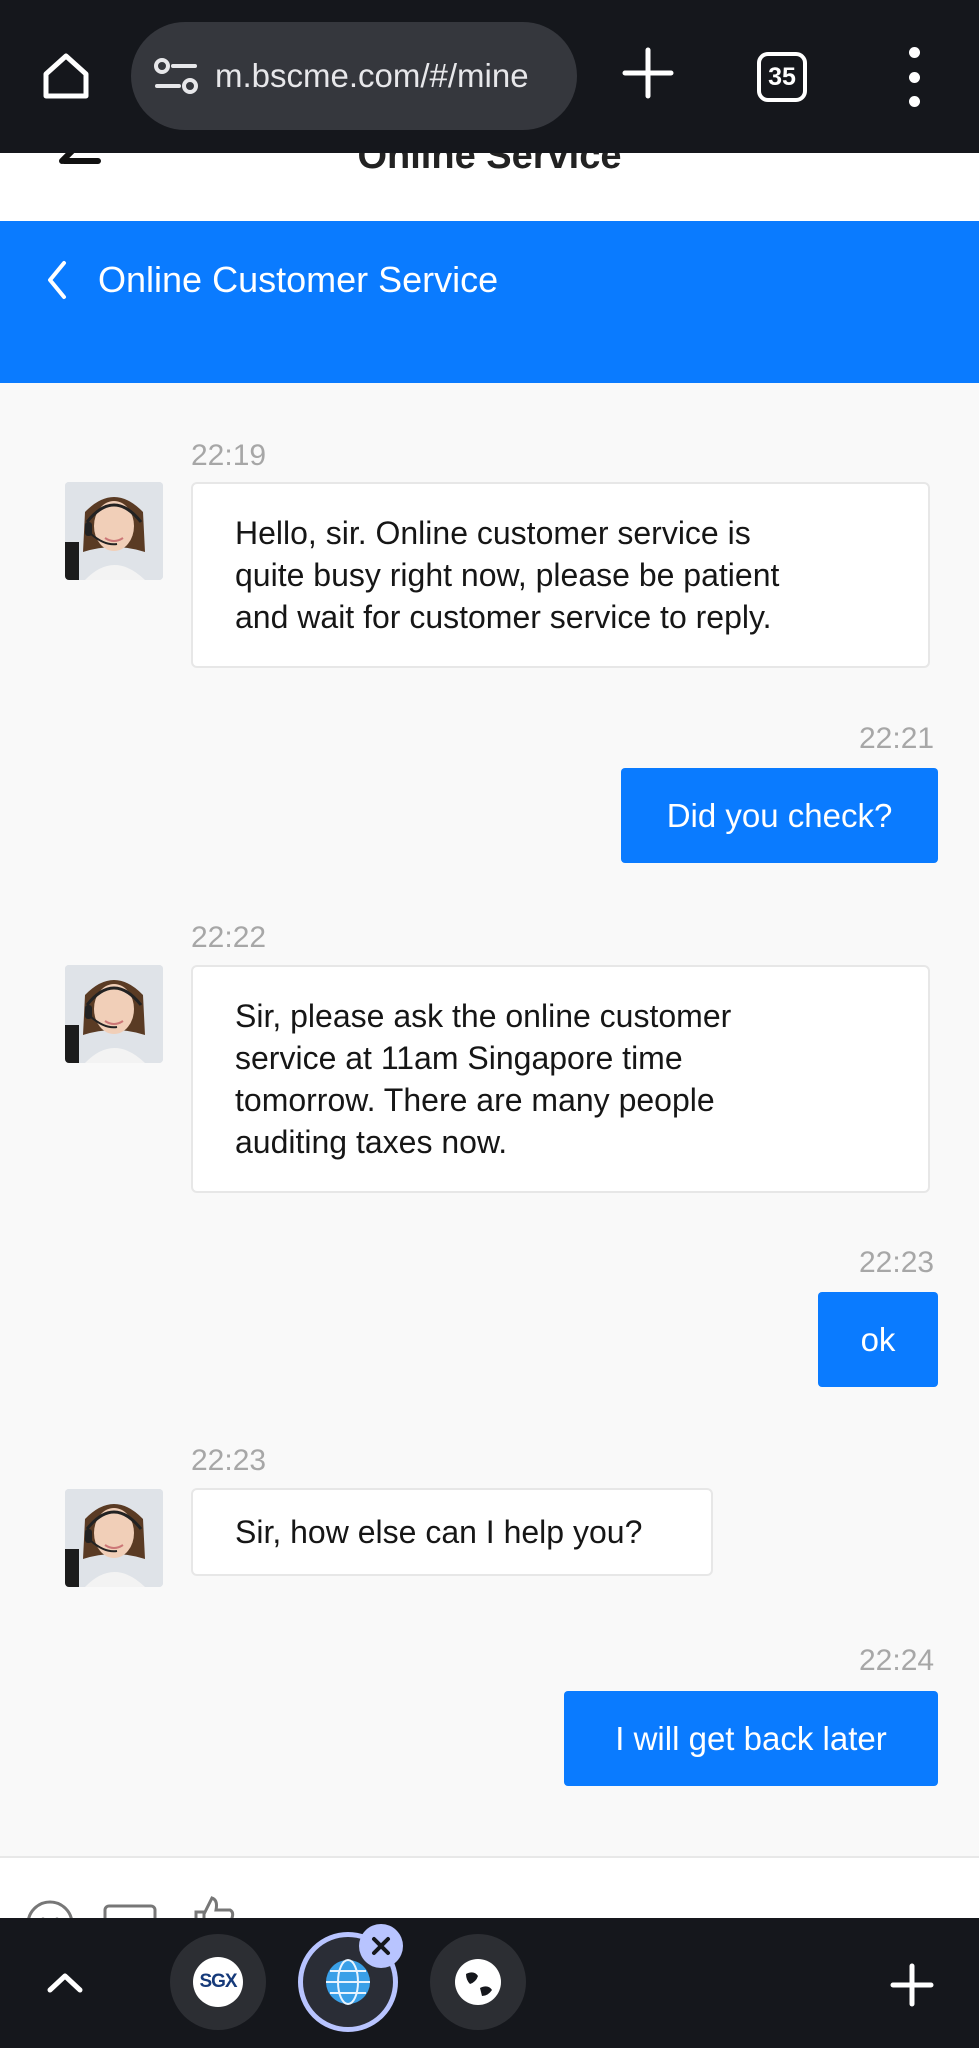 The height and width of the screenshot is (2048, 979). Describe the element at coordinates (348, 1982) in the screenshot. I see `globe-icon` at that location.